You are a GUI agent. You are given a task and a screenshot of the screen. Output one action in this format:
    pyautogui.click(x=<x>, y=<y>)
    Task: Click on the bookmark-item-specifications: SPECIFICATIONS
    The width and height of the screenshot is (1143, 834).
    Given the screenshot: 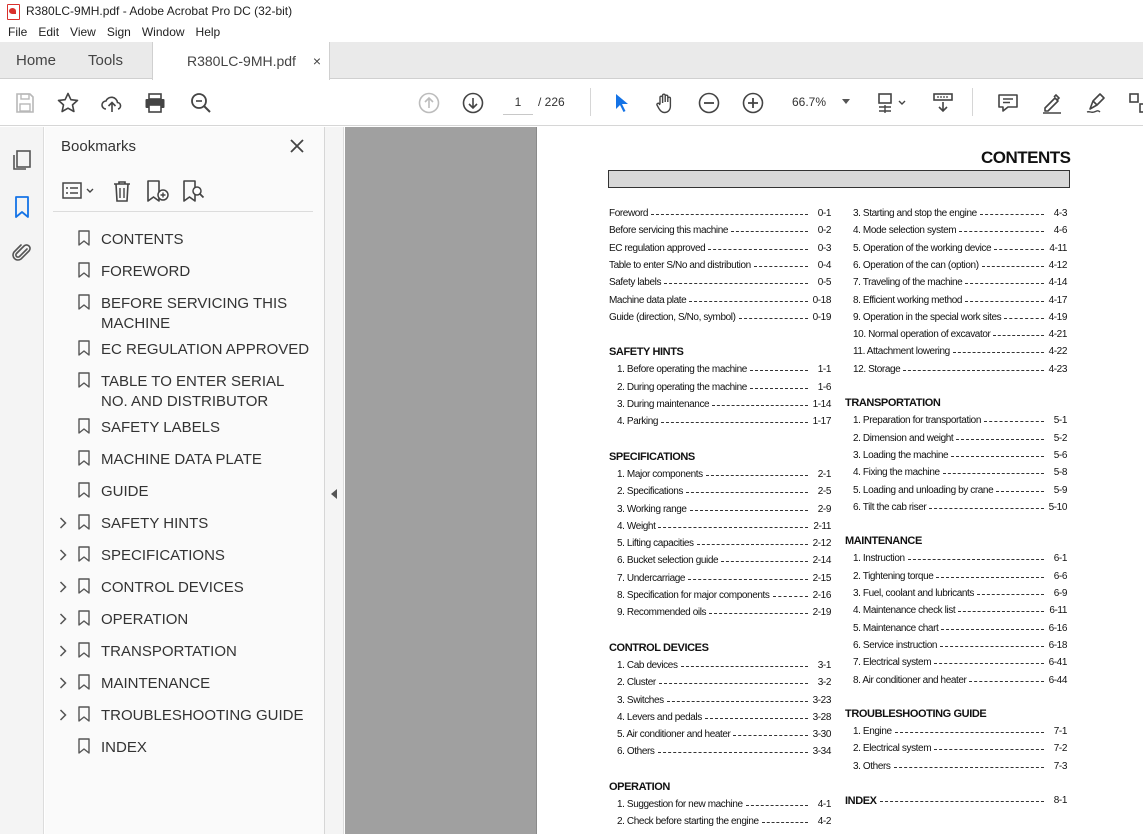 What is the action you would take?
    pyautogui.click(x=185, y=555)
    